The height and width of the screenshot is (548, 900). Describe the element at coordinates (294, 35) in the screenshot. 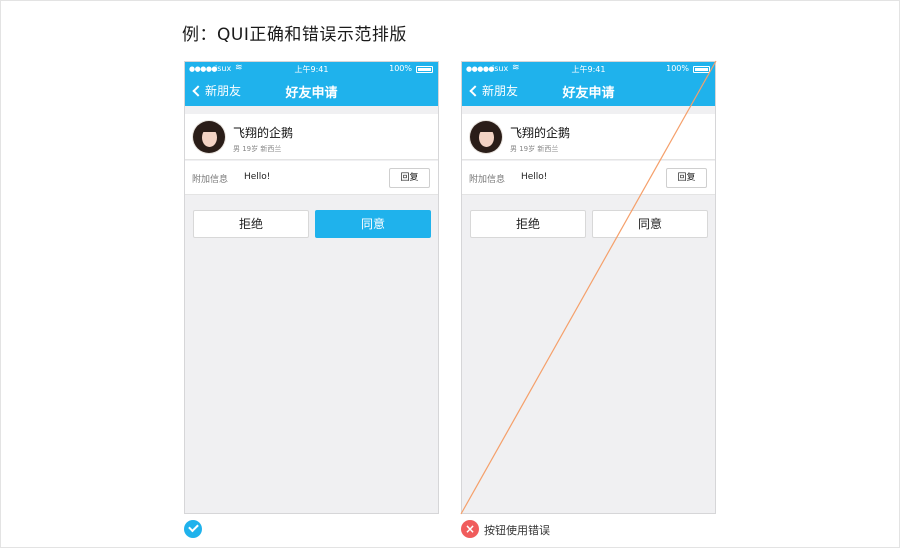

I see `page-title: 例：QUI正确和错误示范排版` at that location.